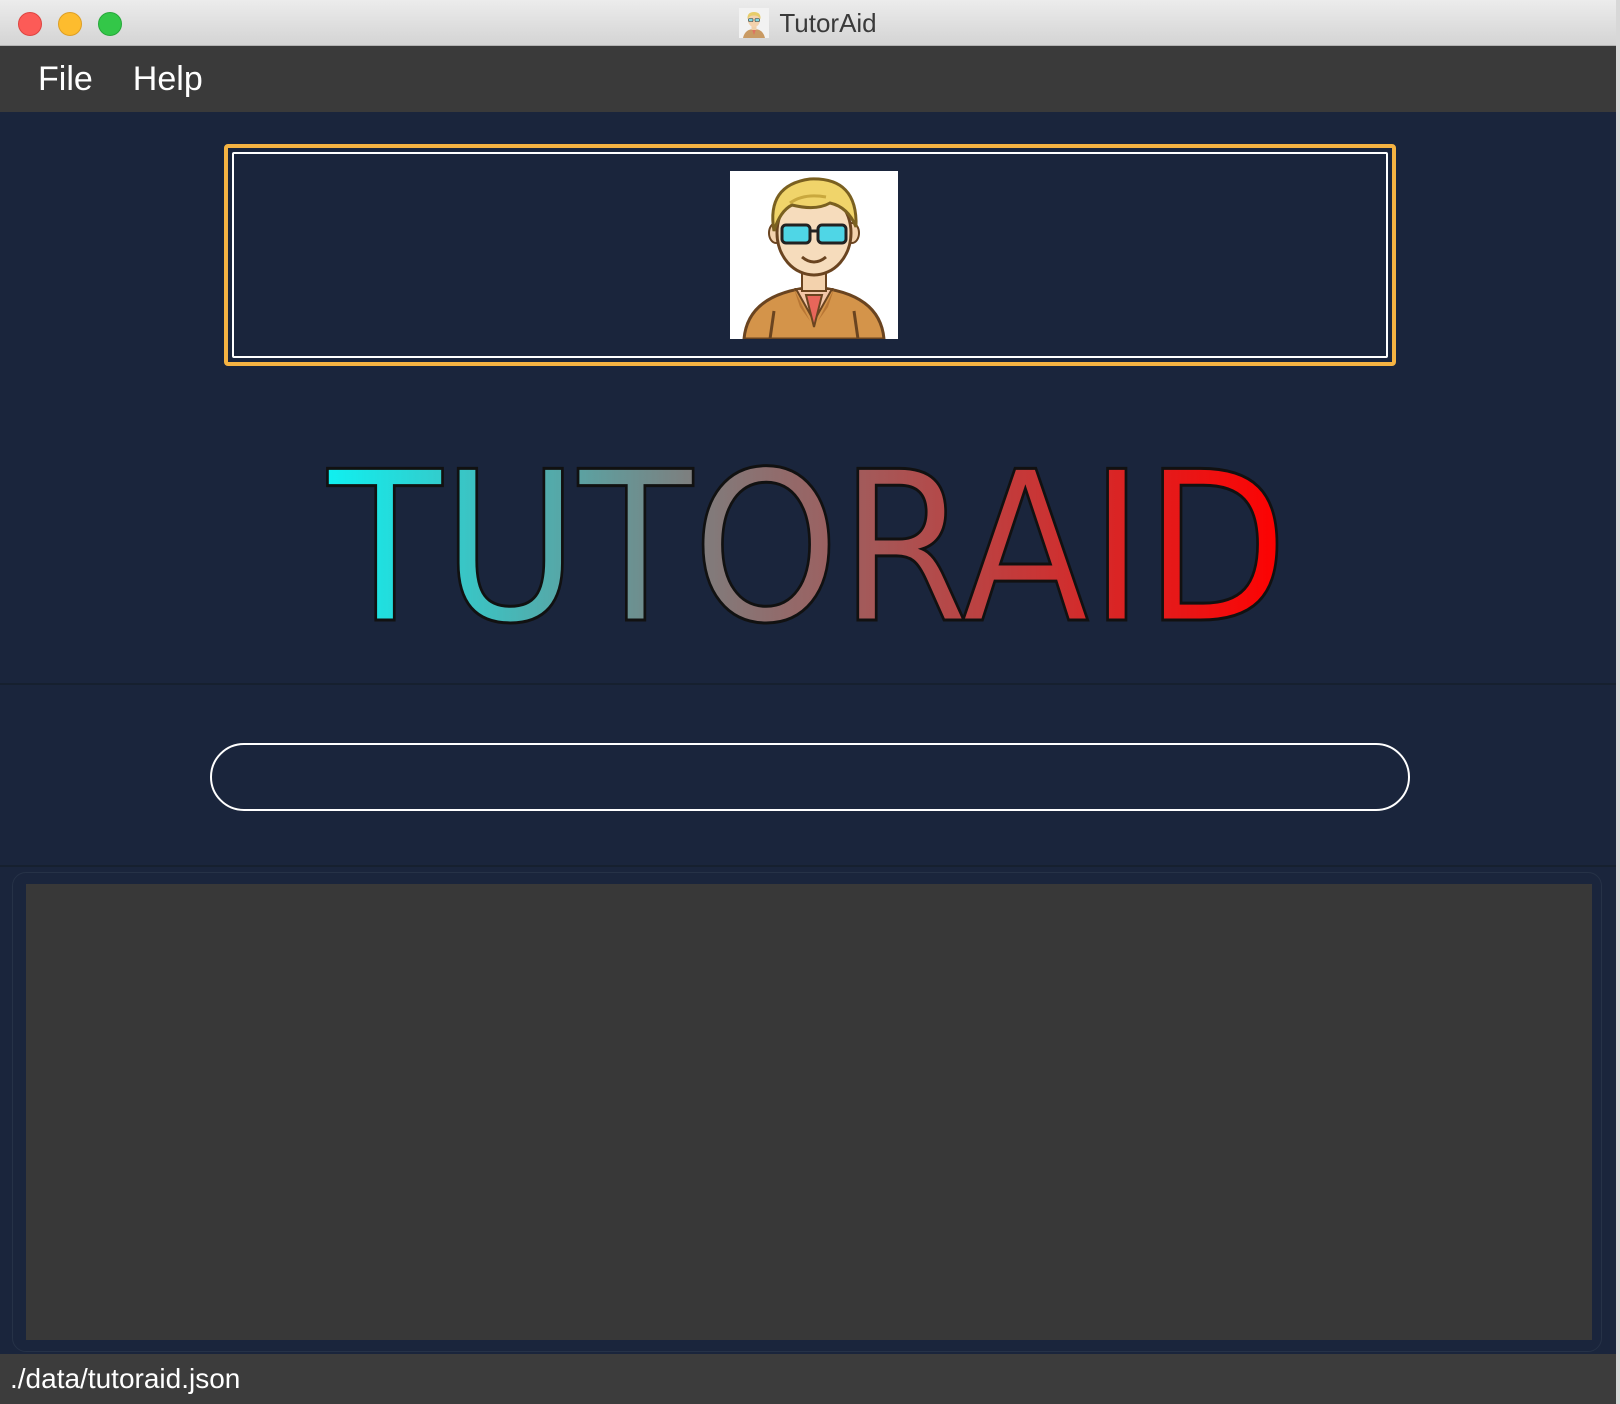 The width and height of the screenshot is (1620, 1404). I want to click on logo-text: TUTORAID, so click(807, 545).